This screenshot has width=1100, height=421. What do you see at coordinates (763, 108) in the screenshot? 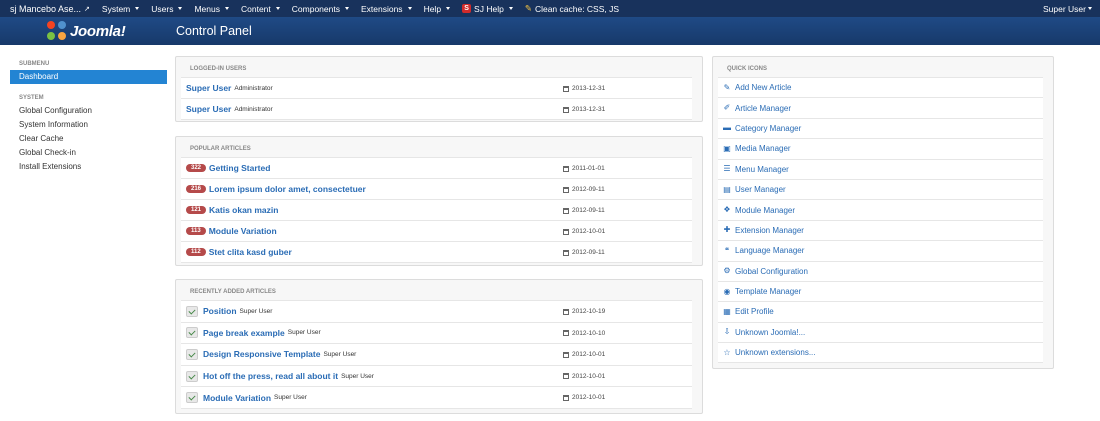
I see `quick-icon-label: Article Manager` at bounding box center [763, 108].